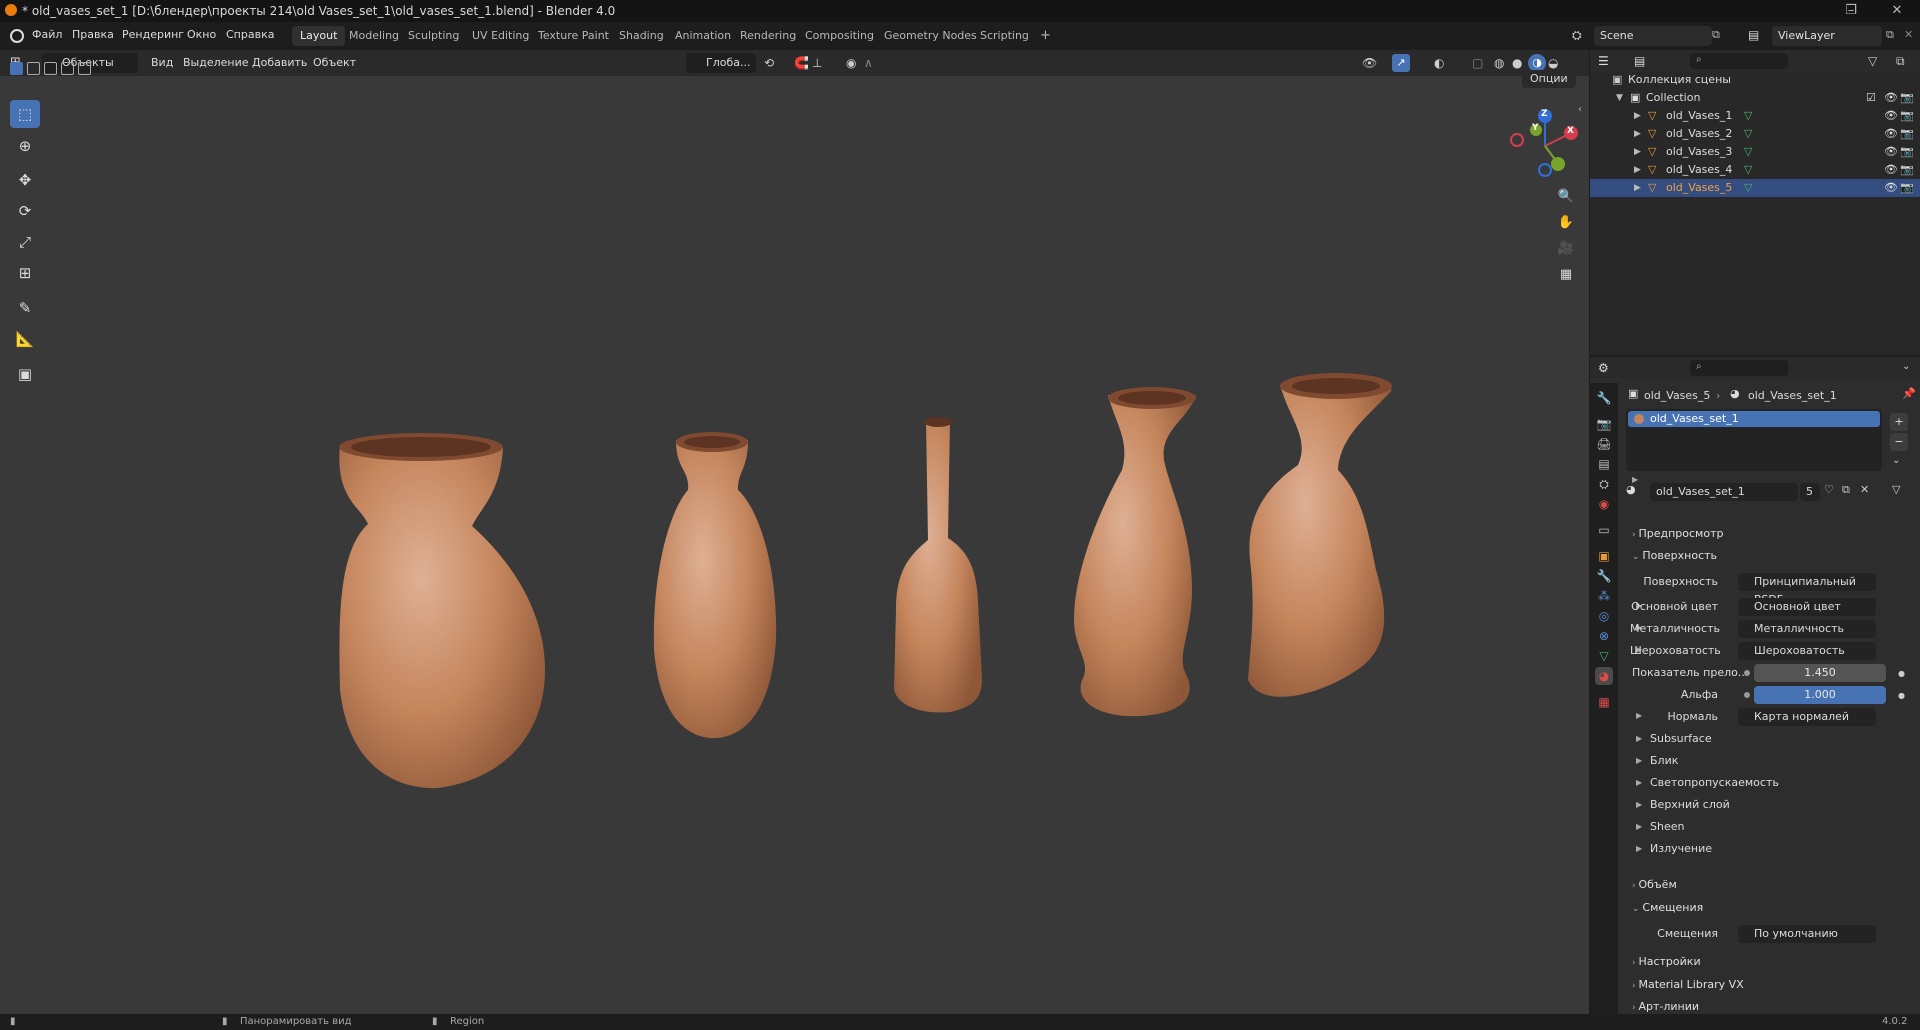 Image resolution: width=1920 pixels, height=1030 pixels. What do you see at coordinates (1639, 61) in the screenshot?
I see `display-mode-icon: ▤` at bounding box center [1639, 61].